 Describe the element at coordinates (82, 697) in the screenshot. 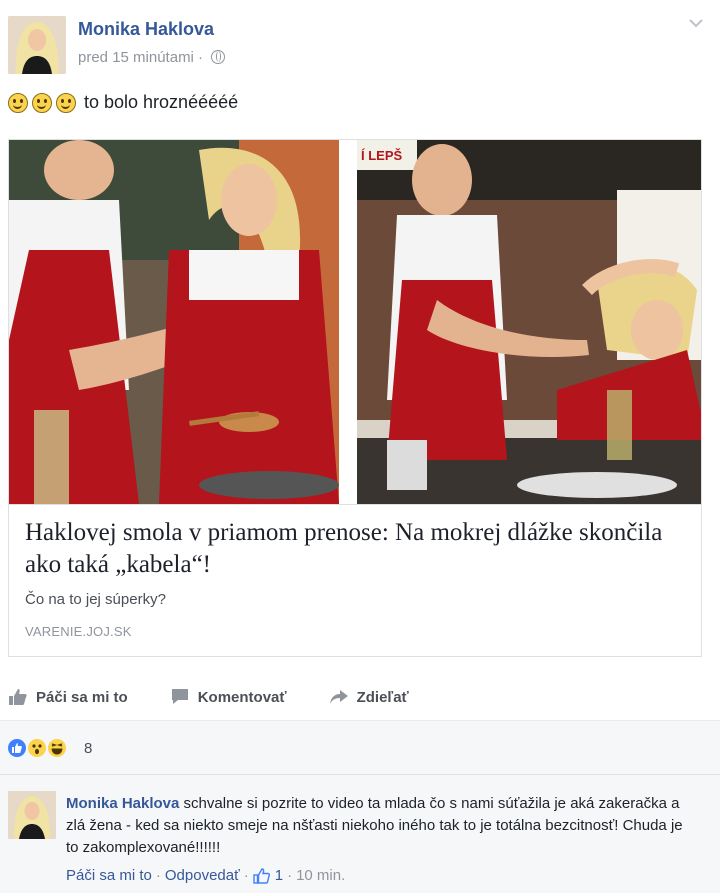

I see `like-label: Páči sa mi to` at that location.